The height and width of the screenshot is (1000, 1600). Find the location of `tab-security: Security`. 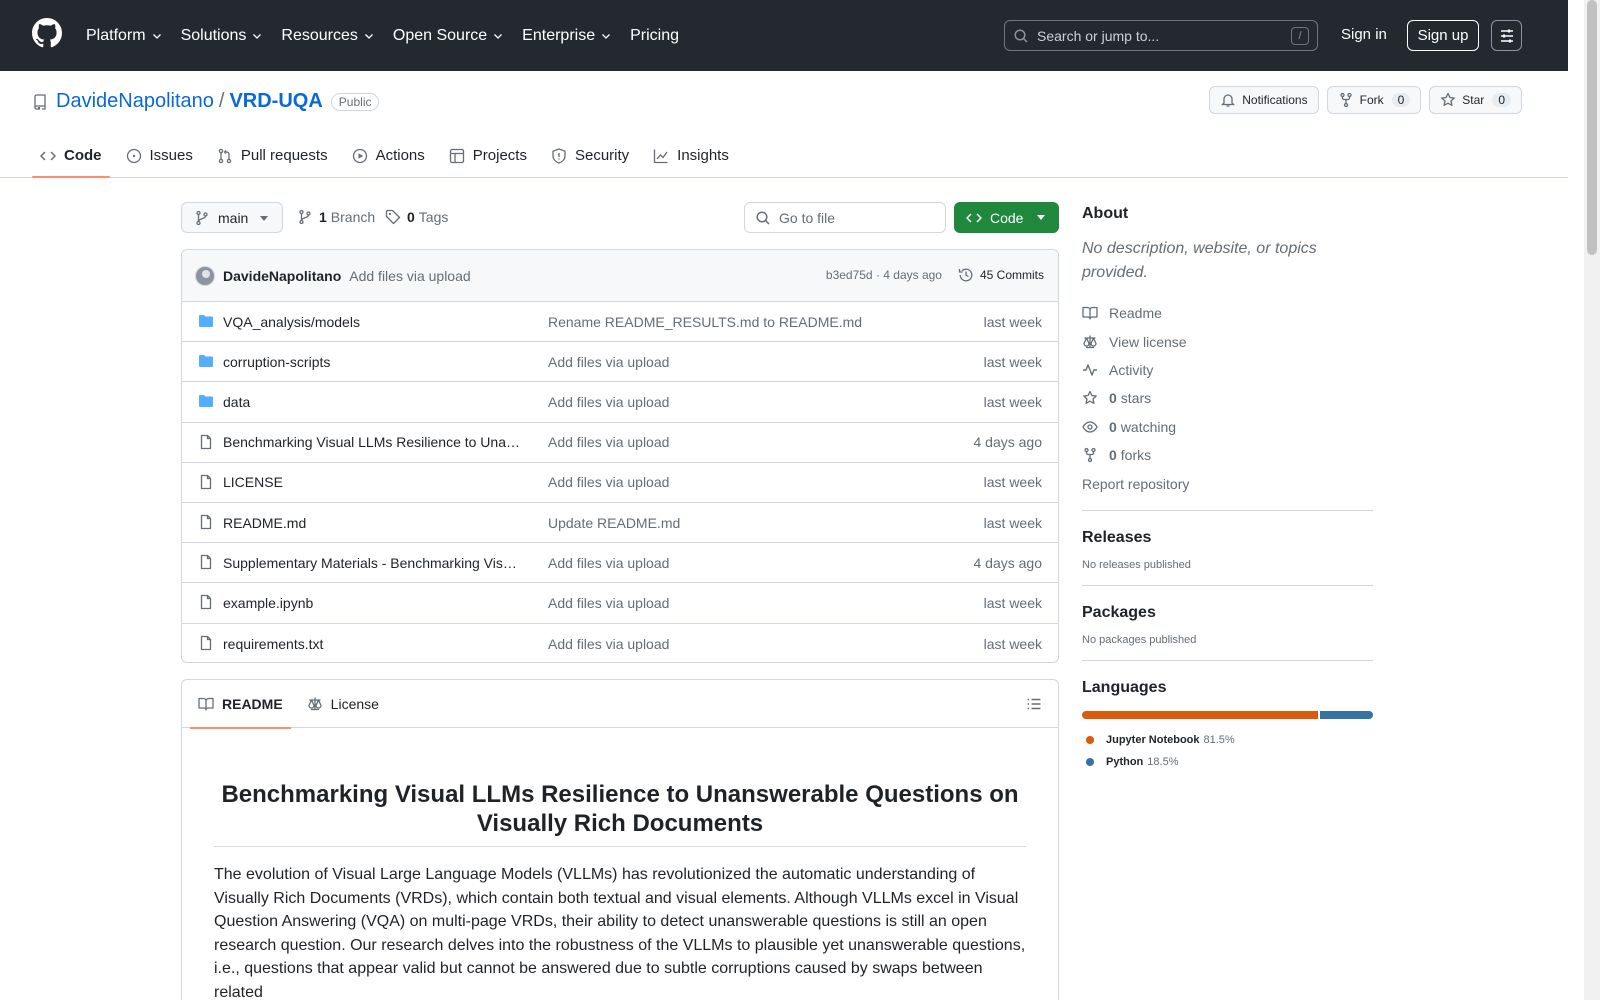

tab-security: Security is located at coordinates (590, 155).